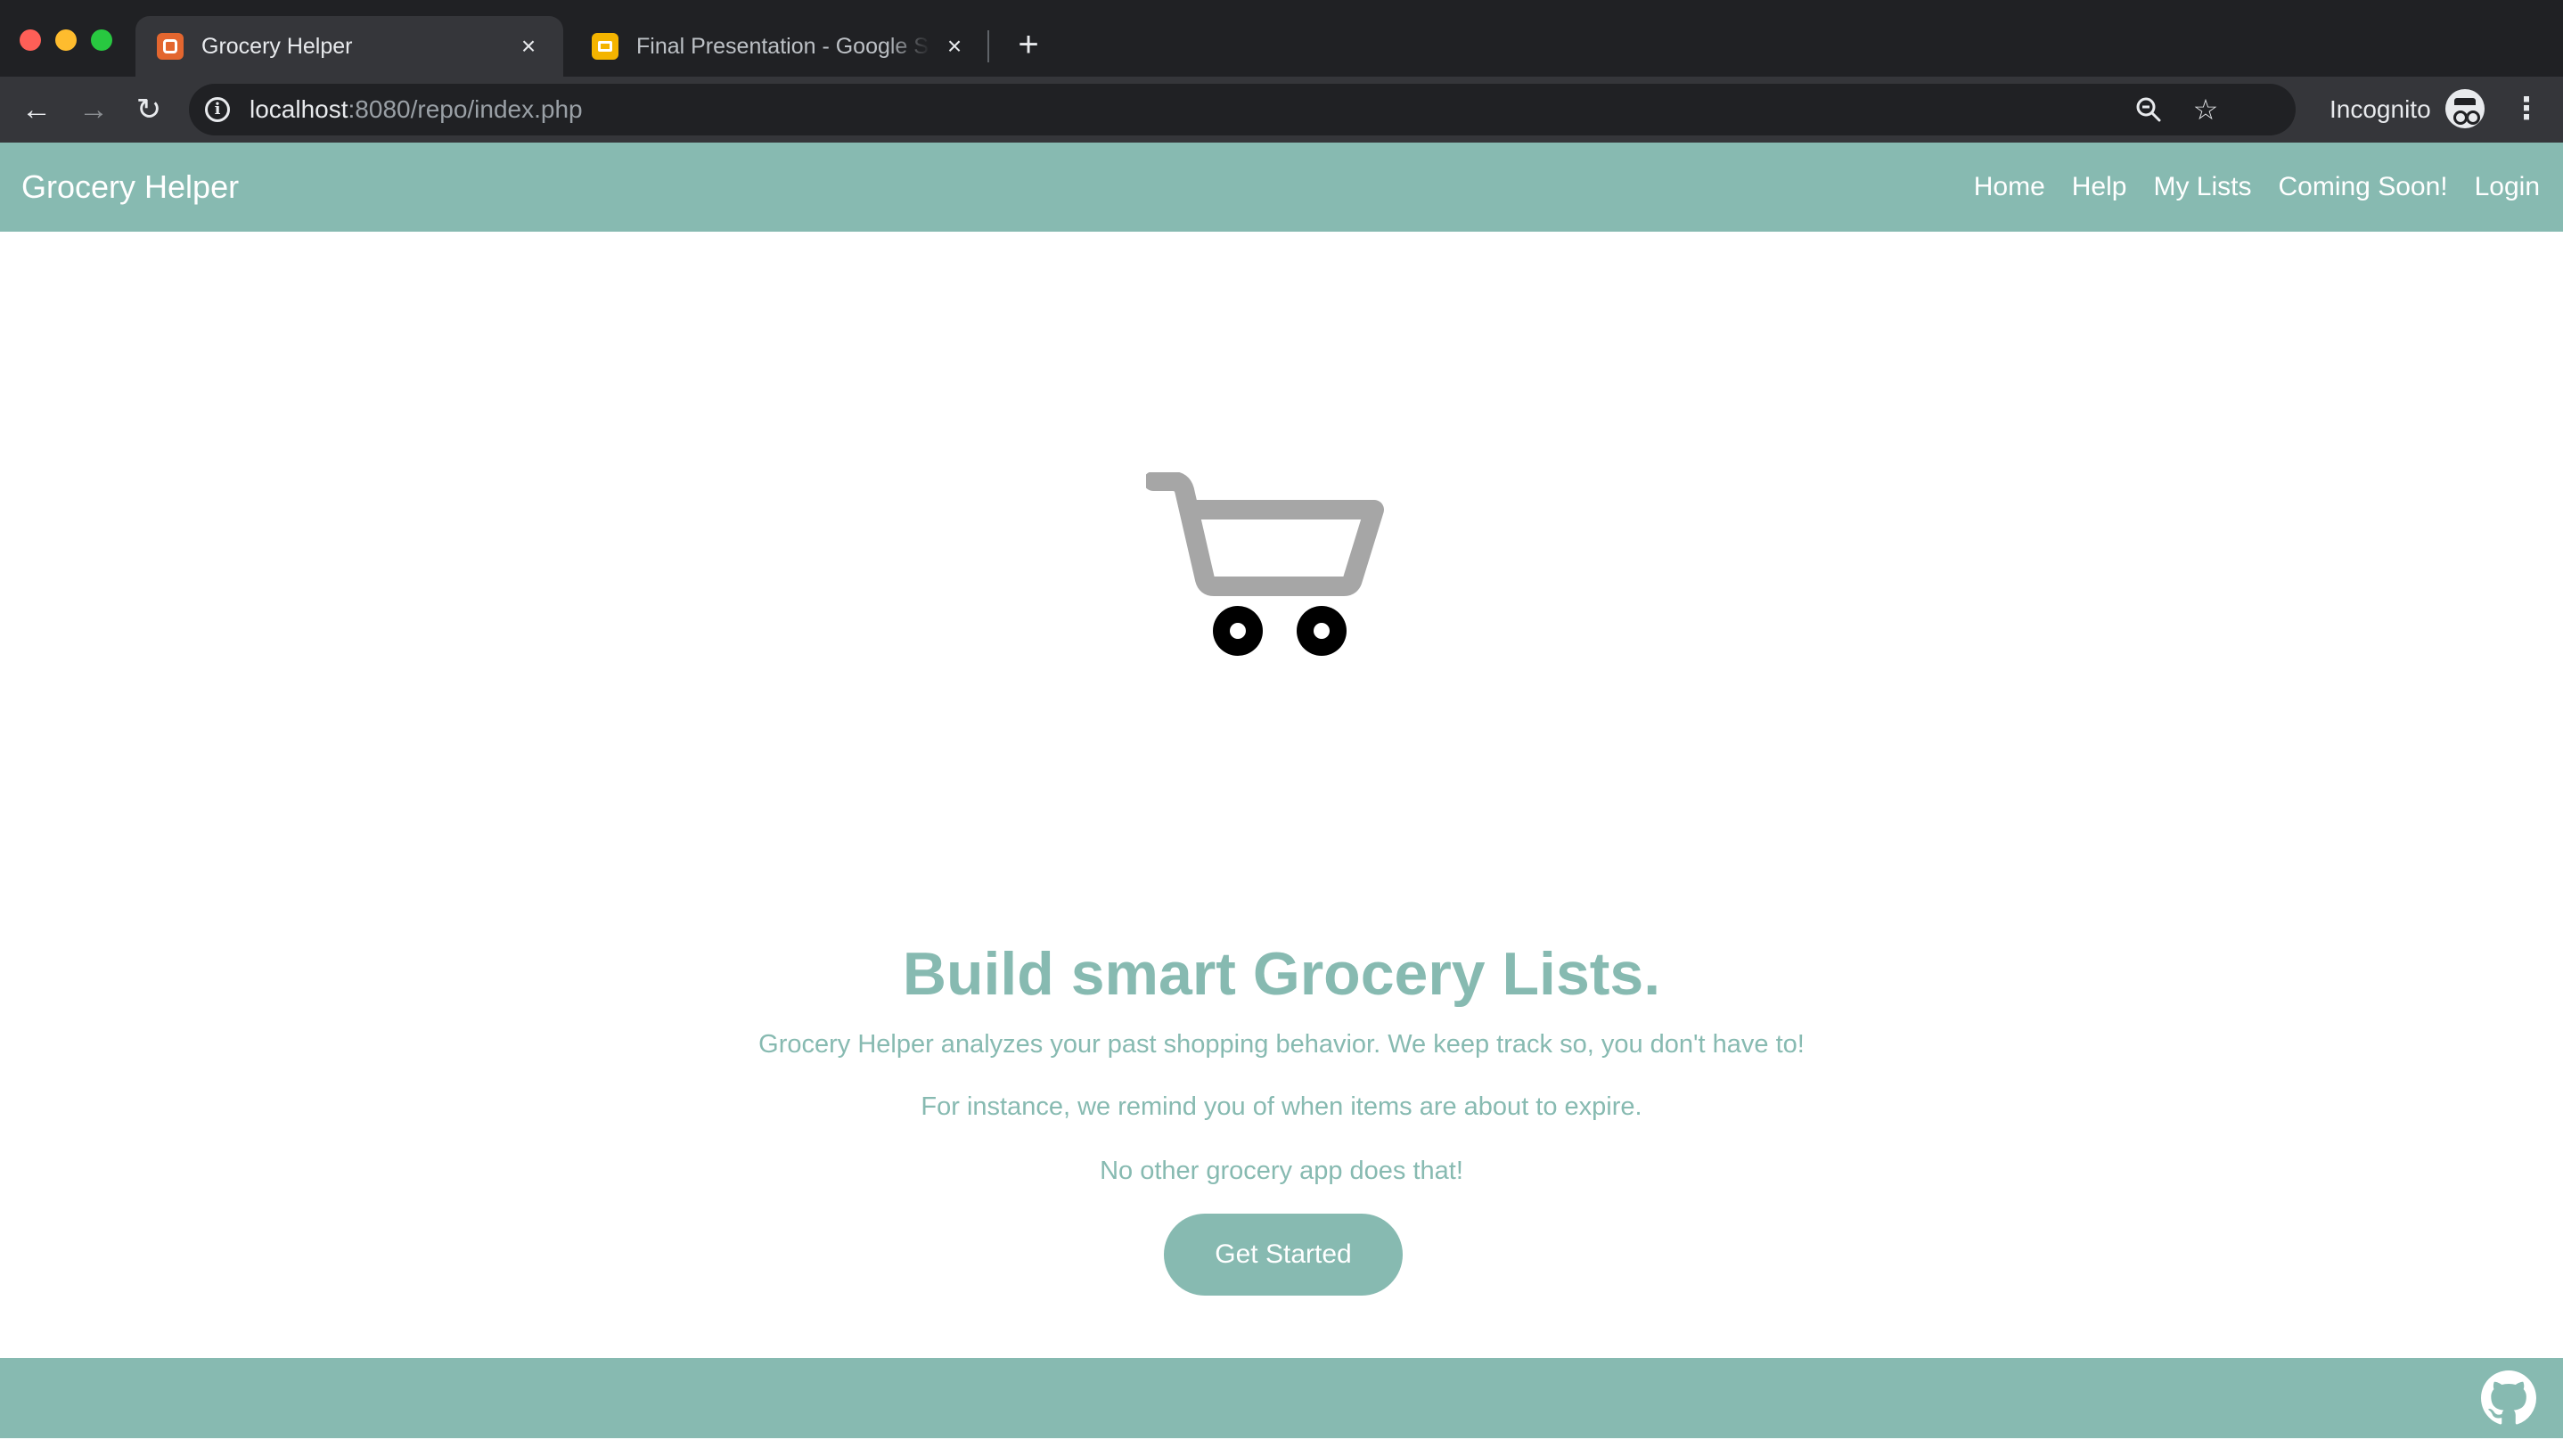 The image size is (2563, 1456). What do you see at coordinates (217, 109) in the screenshot?
I see `site-info-icon: i` at bounding box center [217, 109].